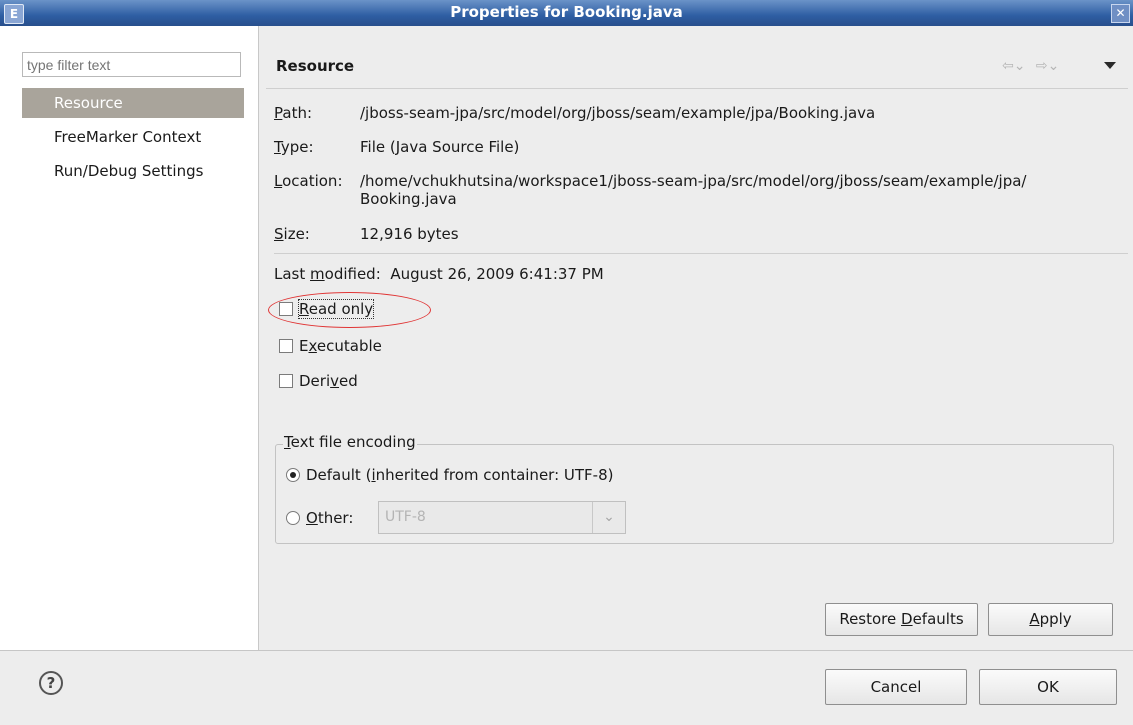 The image size is (1133, 725). I want to click on window-title: Properties for Booking.java, so click(566, 12).